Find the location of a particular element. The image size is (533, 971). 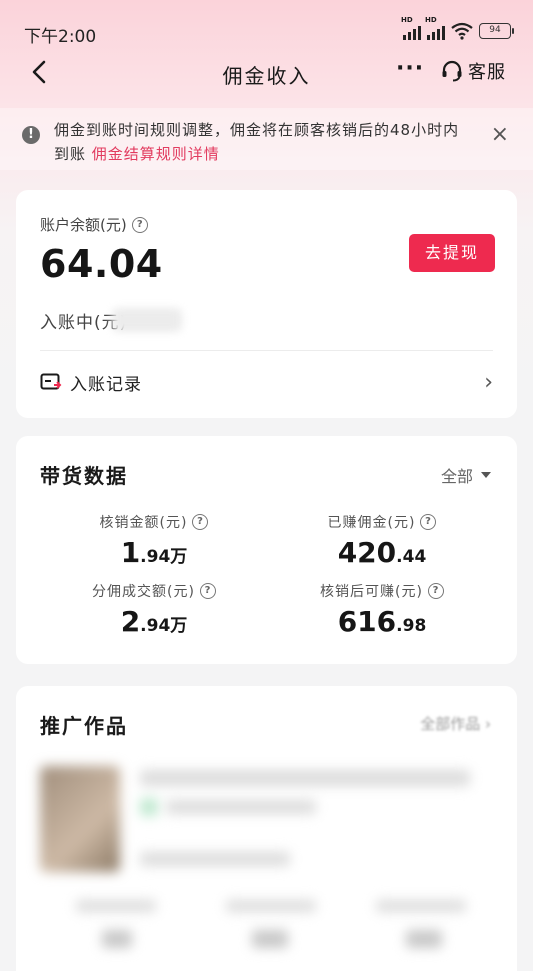

metric-value-decimal: .44 is located at coordinates (411, 557).